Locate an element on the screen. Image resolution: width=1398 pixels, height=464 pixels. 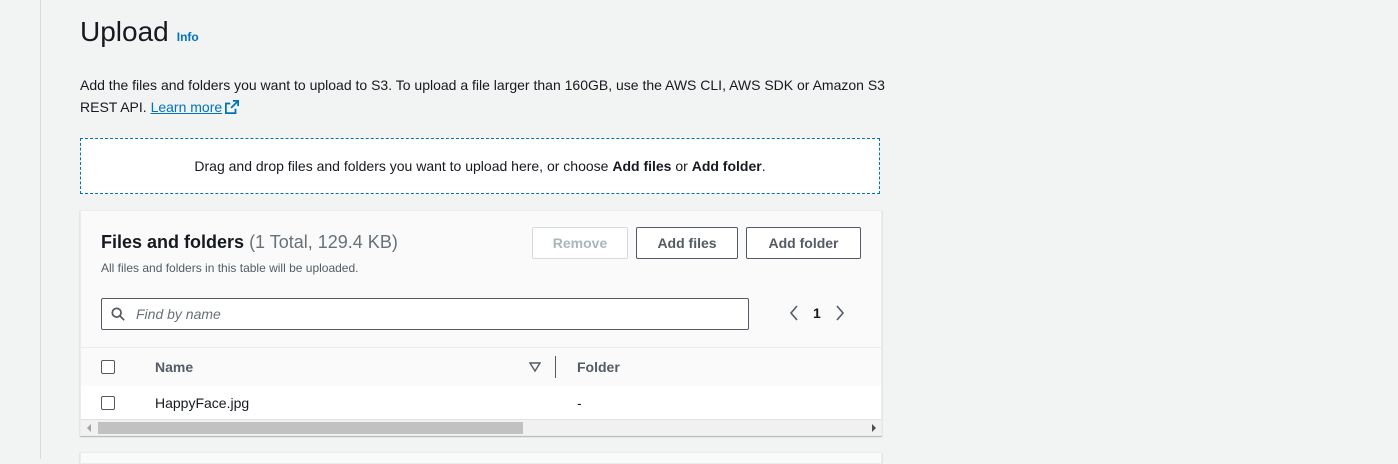
next-section-panel is located at coordinates (481, 458).